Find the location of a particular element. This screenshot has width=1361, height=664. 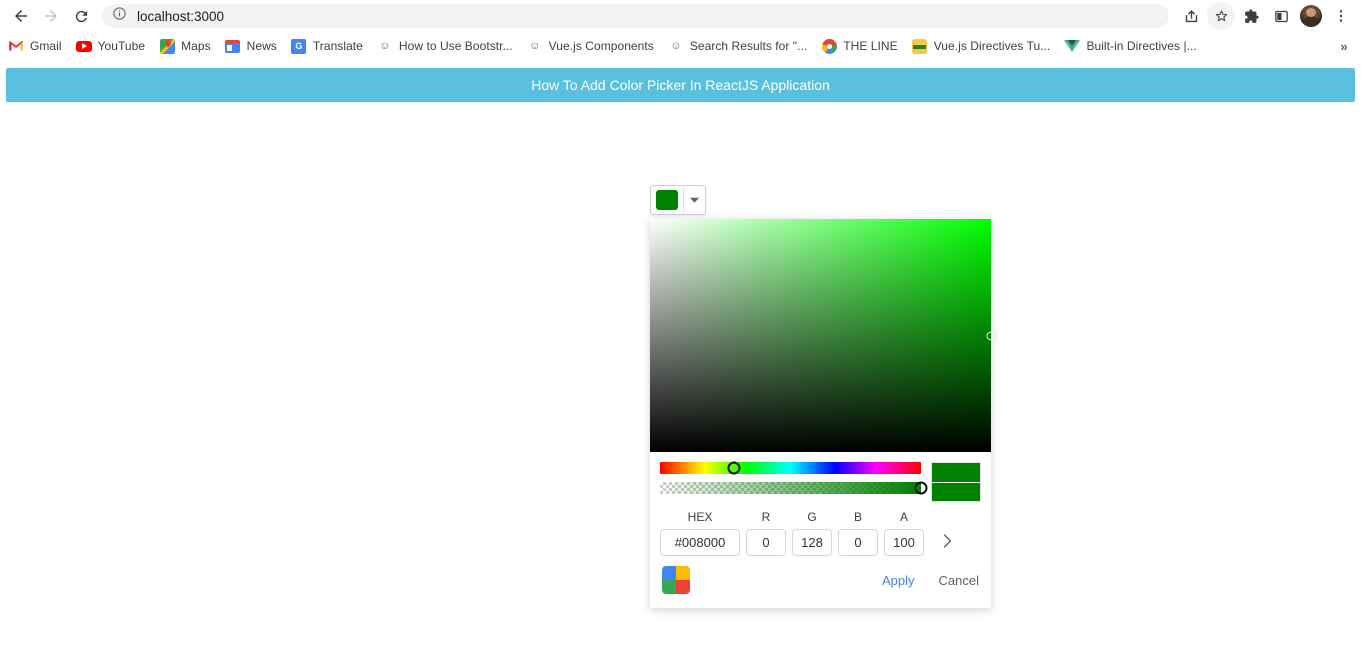

saturation-value-cursor is located at coordinates (991, 335).